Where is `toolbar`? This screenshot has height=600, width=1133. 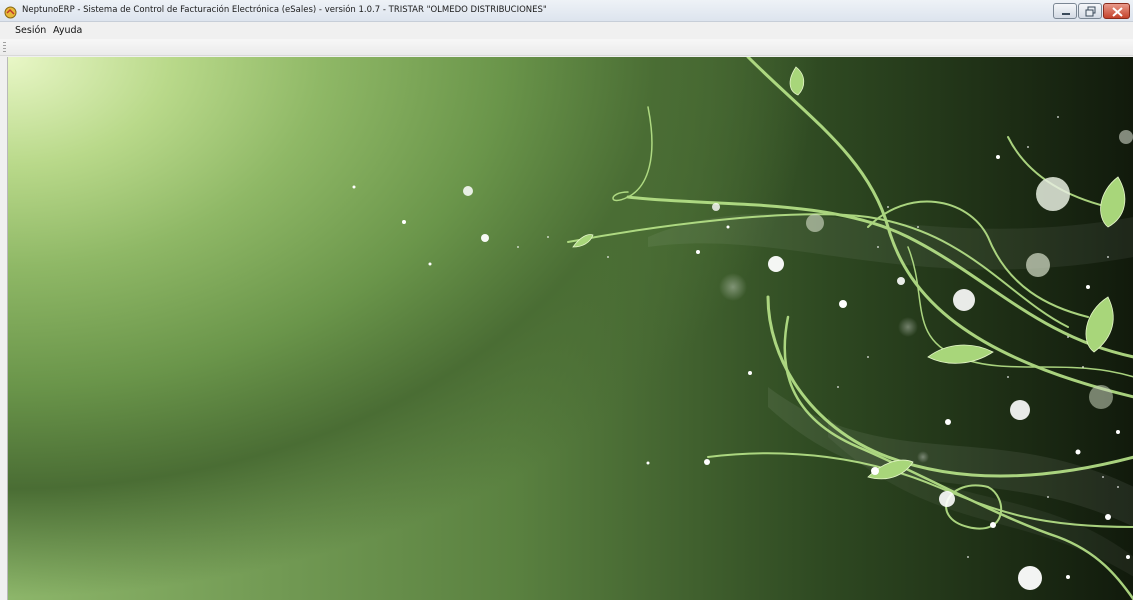
toolbar is located at coordinates (566, 47).